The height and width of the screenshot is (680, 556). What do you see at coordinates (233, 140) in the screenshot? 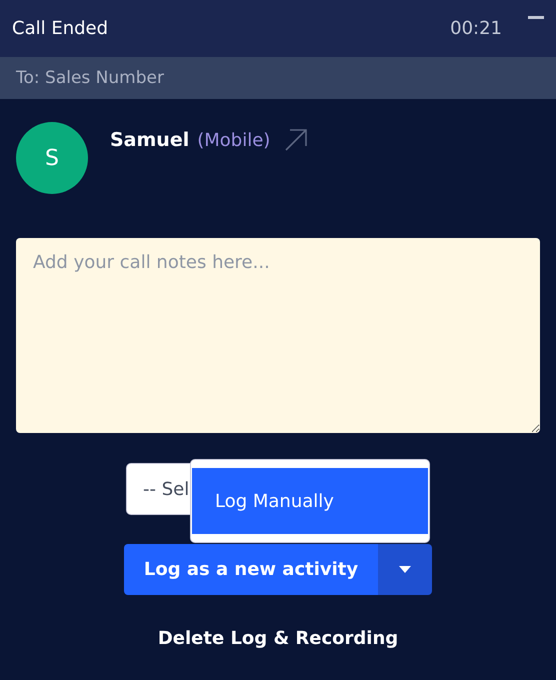
I see `phone-type: (Mobile)` at bounding box center [233, 140].